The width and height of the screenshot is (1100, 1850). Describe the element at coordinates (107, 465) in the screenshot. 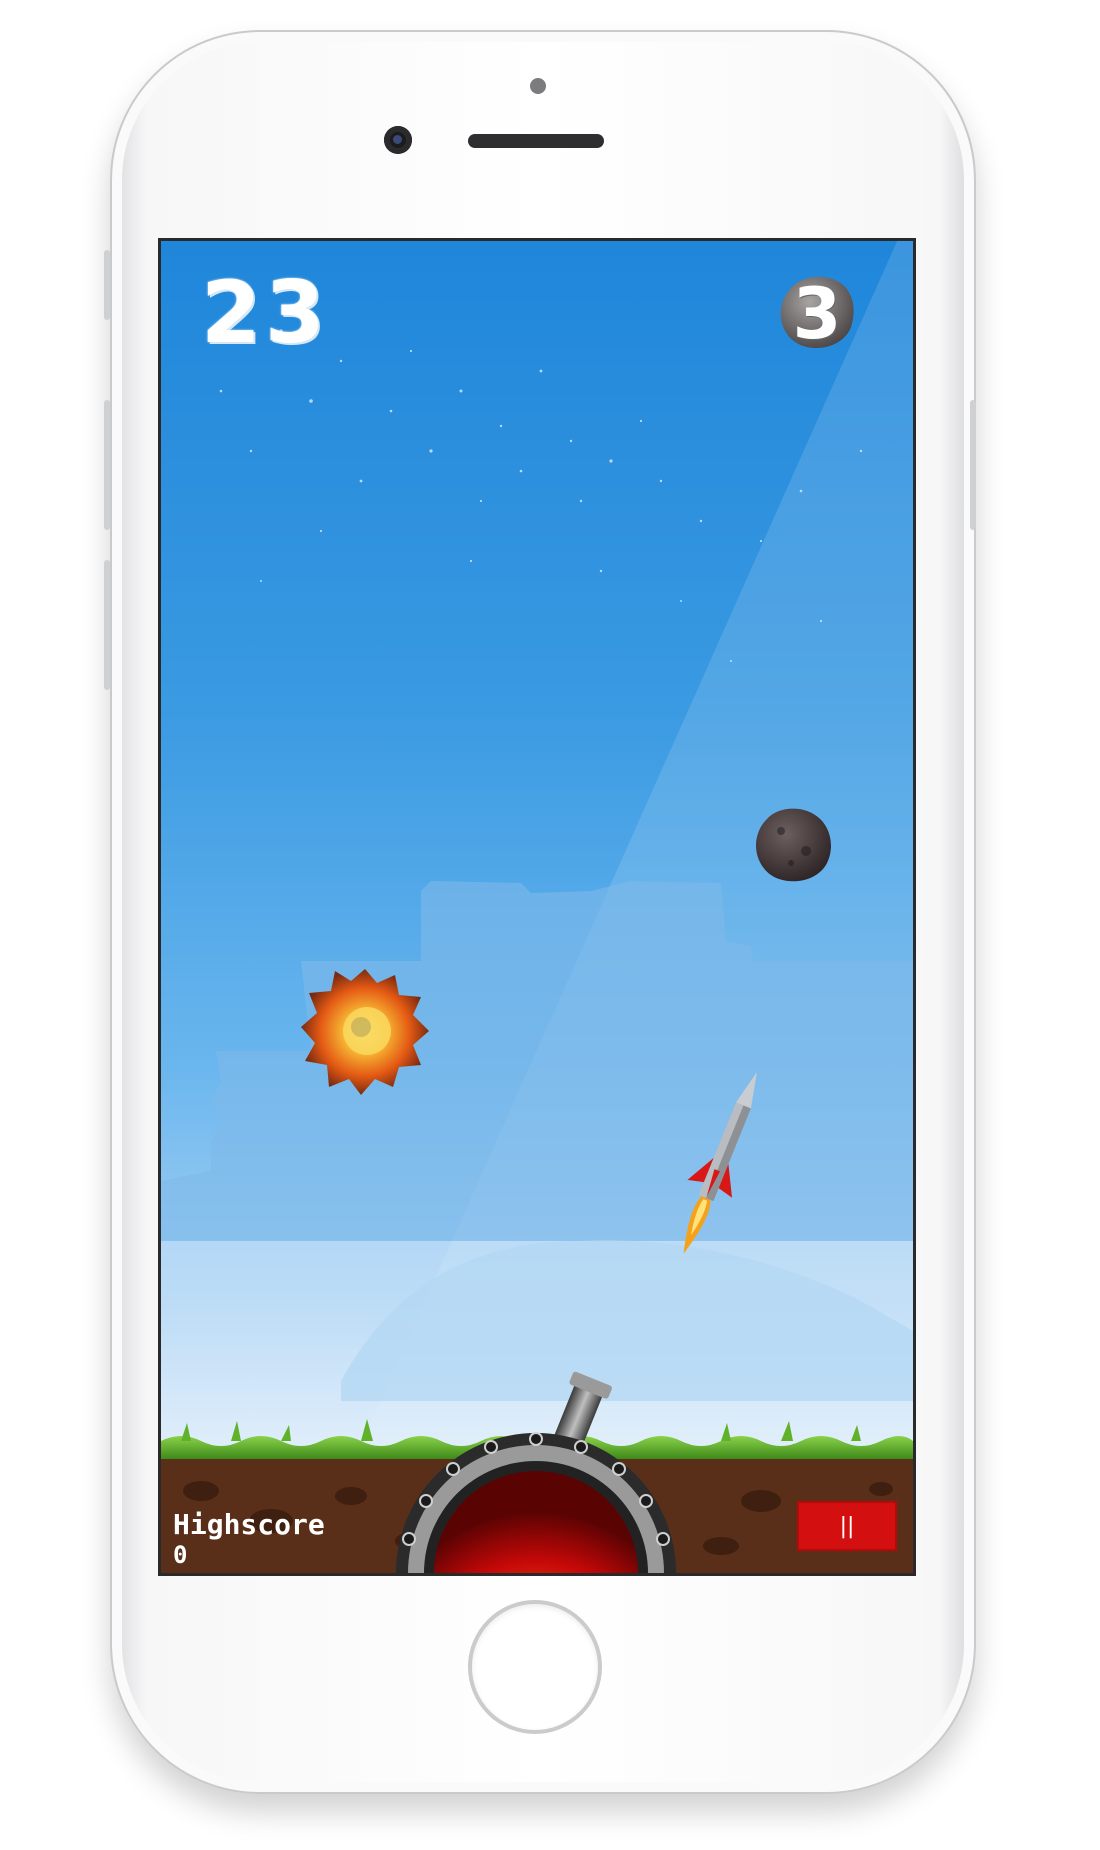

I see `volume-up-button` at that location.